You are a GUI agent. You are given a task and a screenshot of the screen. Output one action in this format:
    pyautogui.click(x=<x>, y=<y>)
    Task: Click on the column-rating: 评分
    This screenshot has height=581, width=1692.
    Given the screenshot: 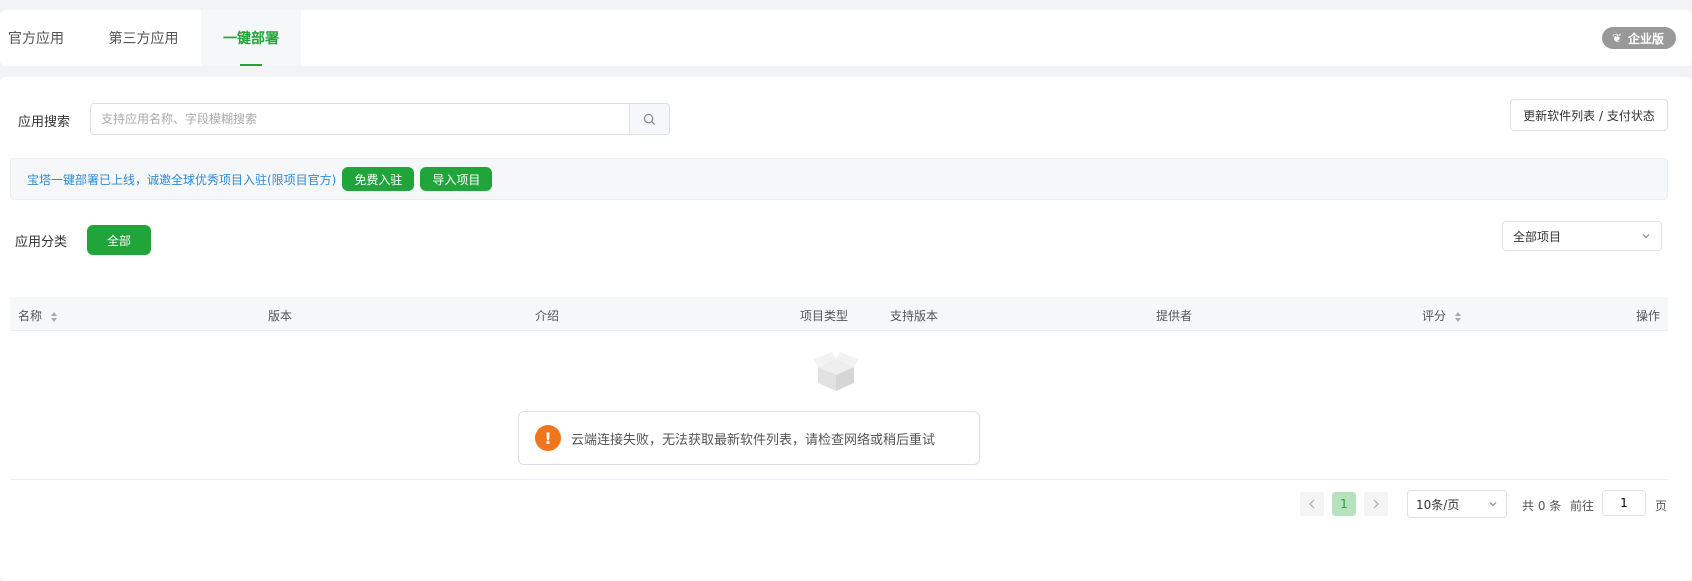 What is the action you would take?
    pyautogui.click(x=1442, y=315)
    